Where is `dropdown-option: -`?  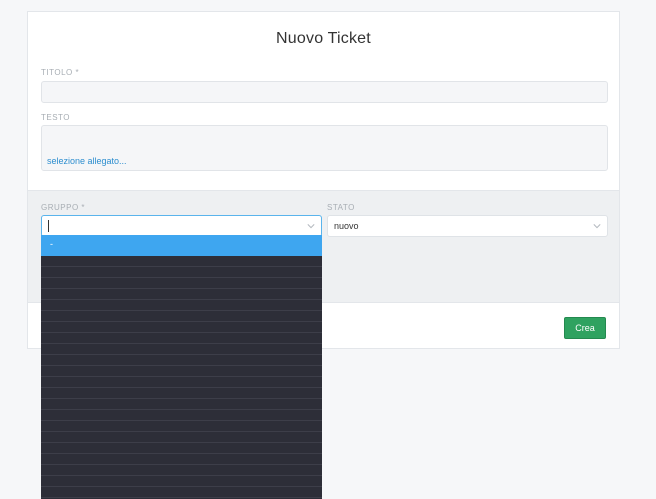
dropdown-option: - is located at coordinates (181, 245).